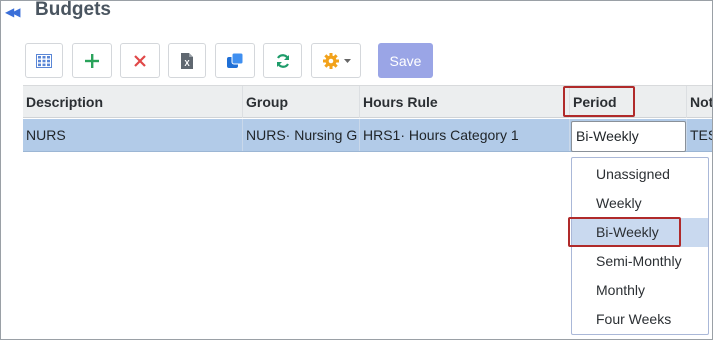 This screenshot has height=340, width=713. What do you see at coordinates (331, 61) in the screenshot?
I see `gear-icon` at bounding box center [331, 61].